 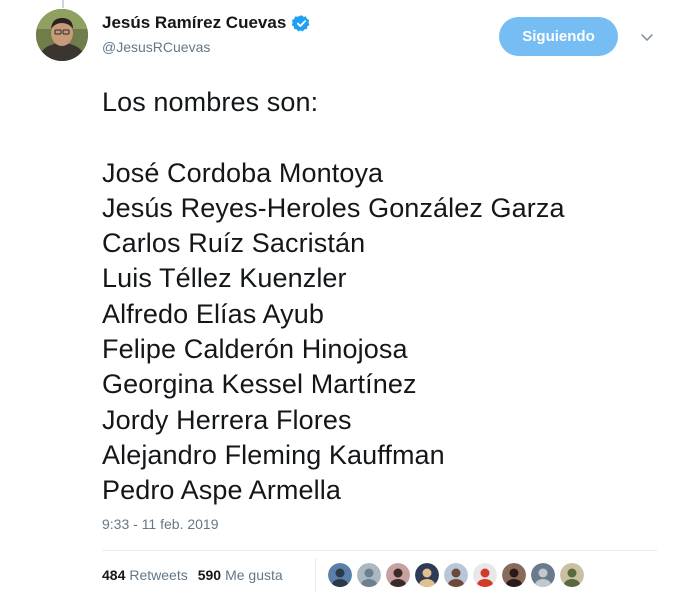 I want to click on author-name-row: Jesús Ramírez Cuevas, so click(x=206, y=23).